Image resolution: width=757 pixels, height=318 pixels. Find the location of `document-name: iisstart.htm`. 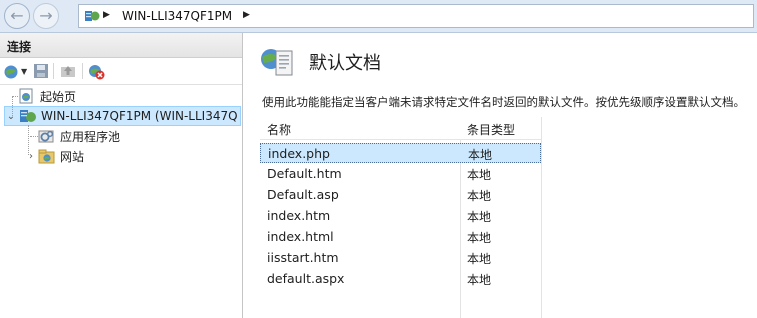

document-name: iisstart.htm is located at coordinates (303, 257).